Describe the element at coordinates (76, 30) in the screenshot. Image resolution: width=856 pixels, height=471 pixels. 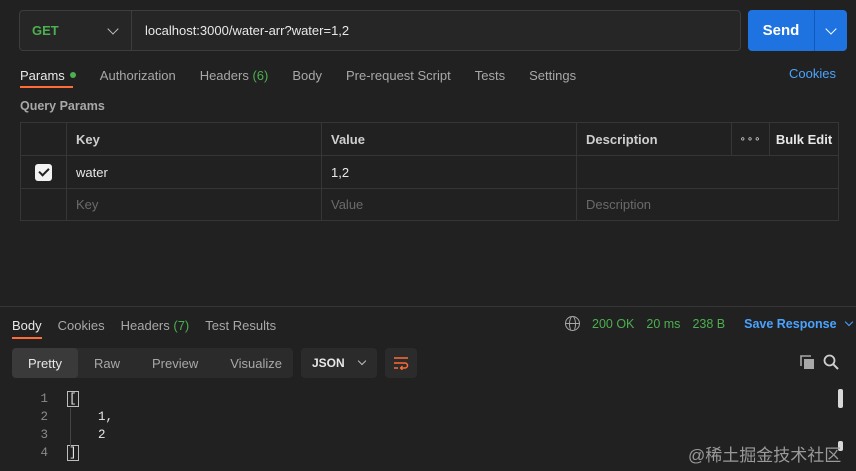
I see `method-select: GET` at that location.